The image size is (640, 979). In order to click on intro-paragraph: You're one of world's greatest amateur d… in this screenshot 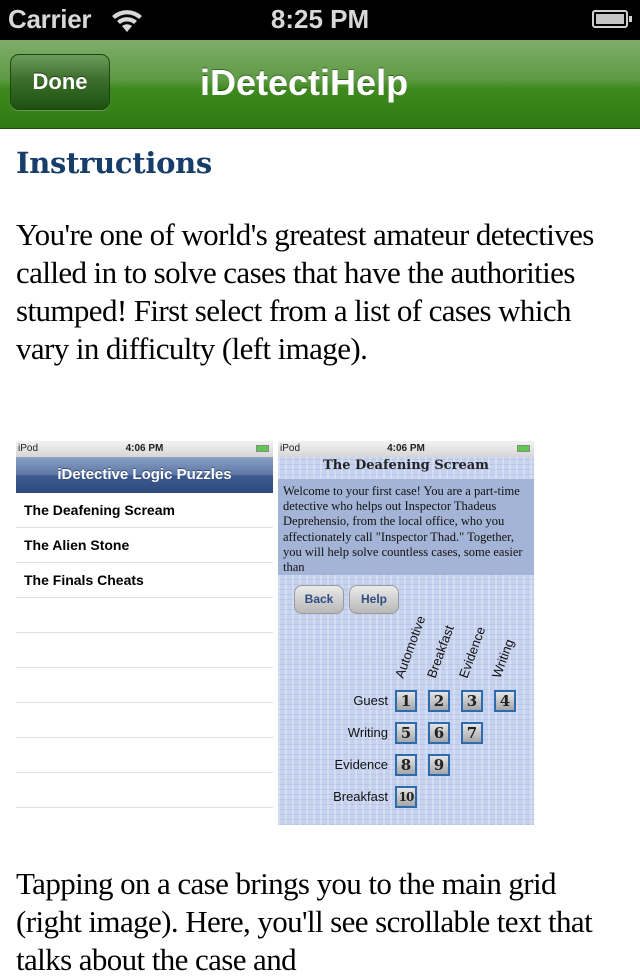, I will do `click(305, 291)`.